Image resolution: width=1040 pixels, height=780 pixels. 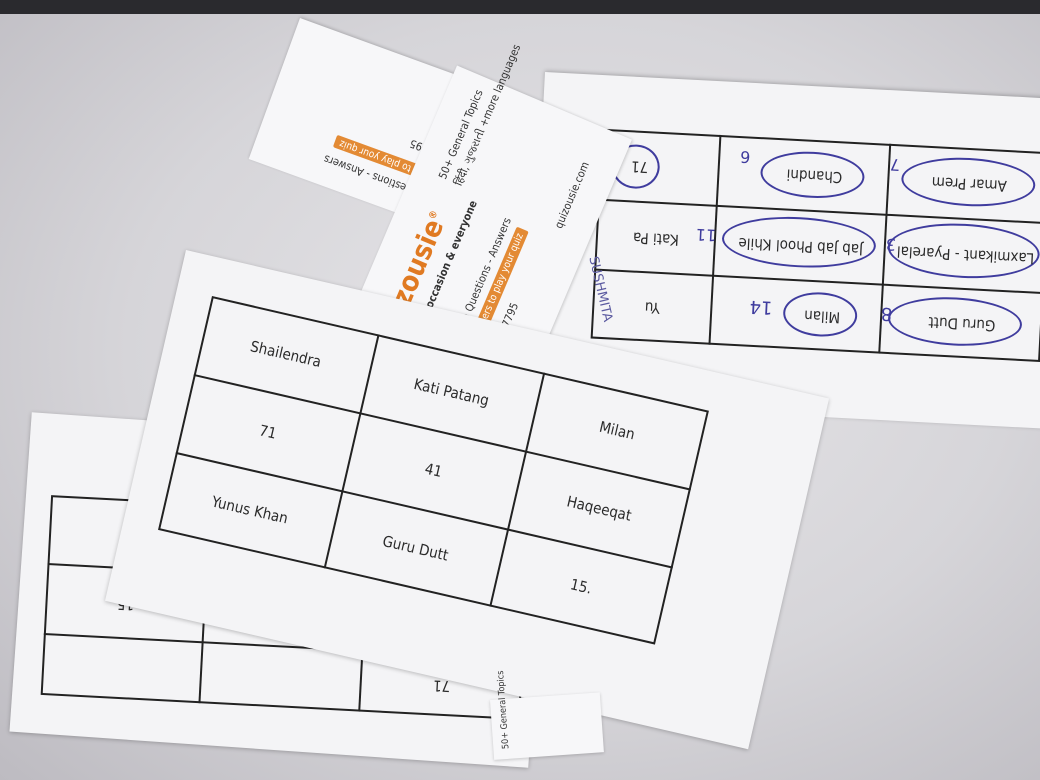 What do you see at coordinates (886, 313) in the screenshot?
I see `hand-mark: 8` at bounding box center [886, 313].